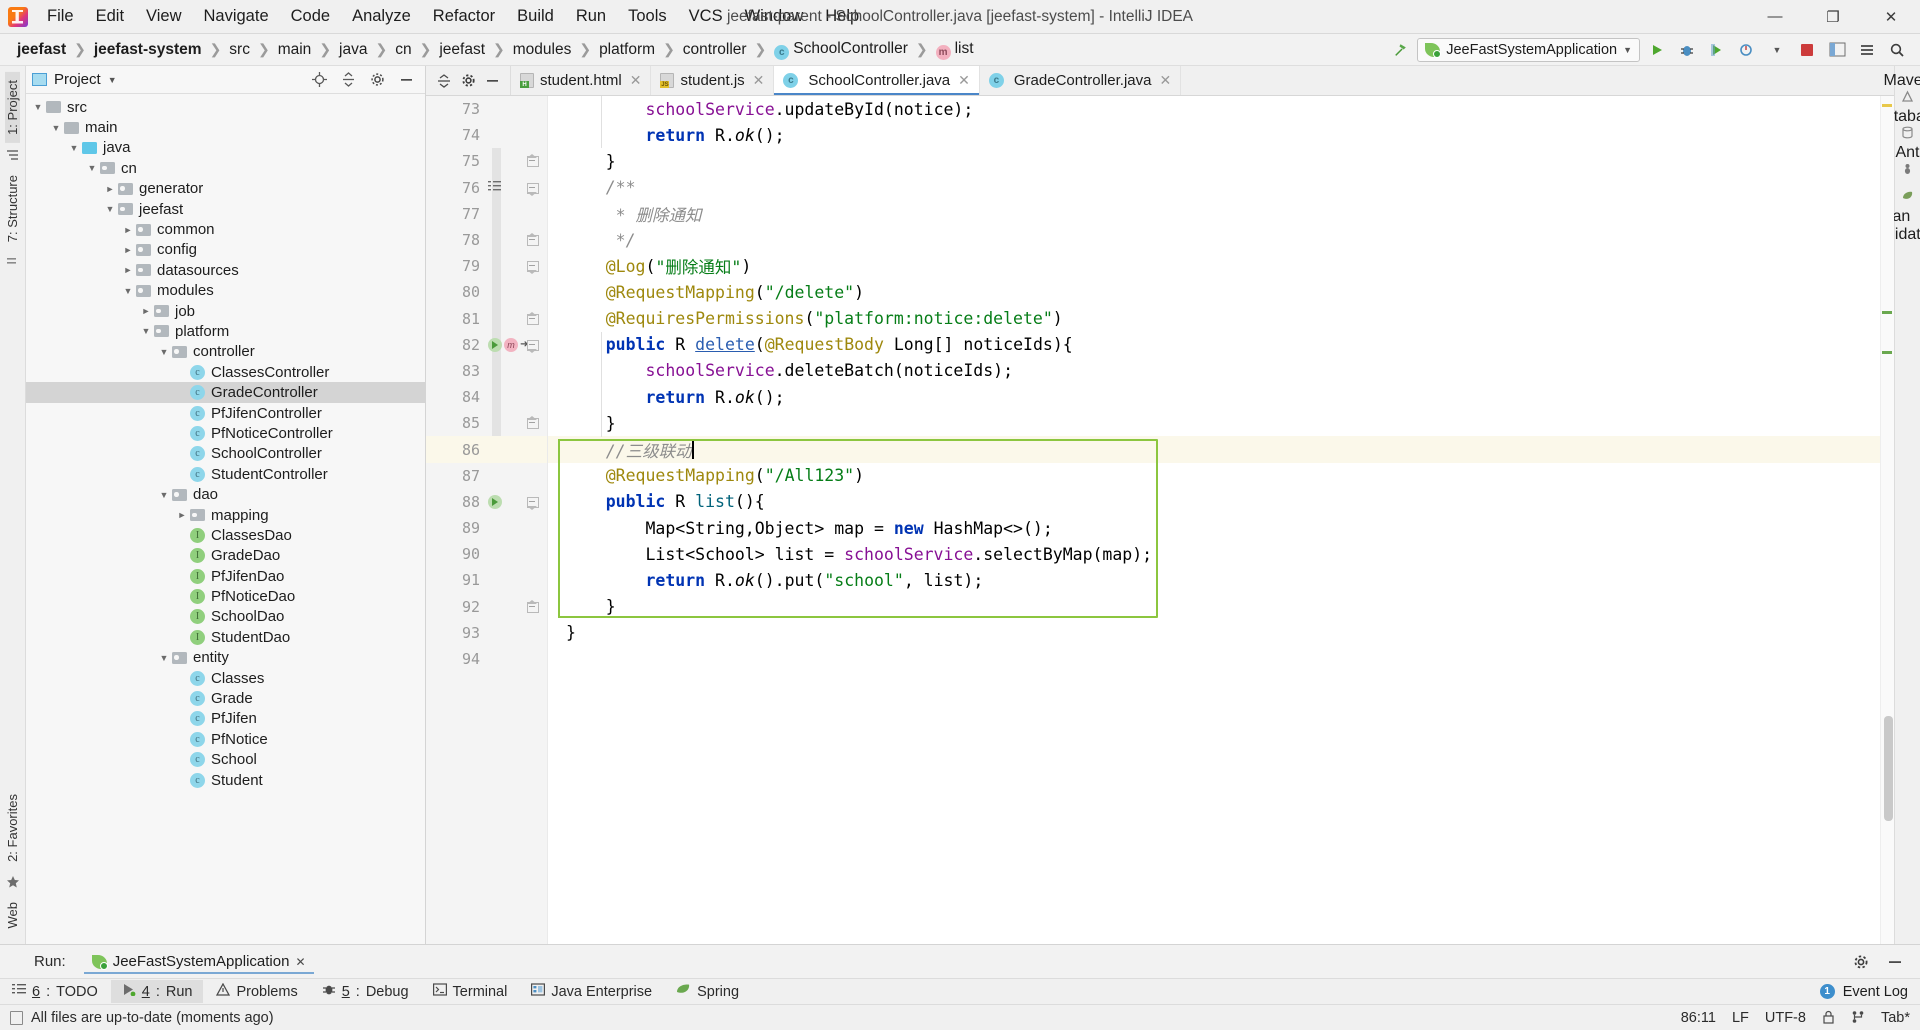  Describe the element at coordinates (225, 148) in the screenshot. I see `tree-node-java: ▼ java` at that location.